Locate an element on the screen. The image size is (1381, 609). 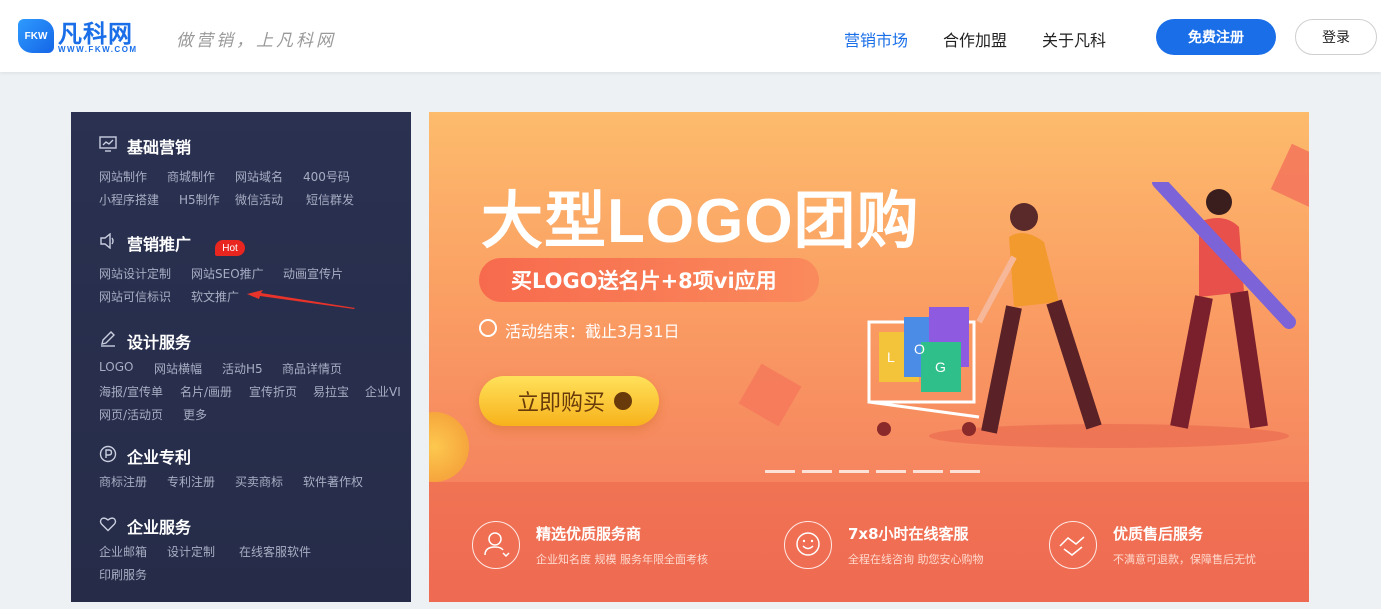
link-animation: 动画宣传片 is located at coordinates (313, 273).